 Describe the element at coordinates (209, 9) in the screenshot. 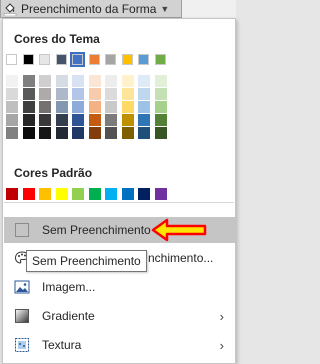

I see `ribbon-background` at that location.